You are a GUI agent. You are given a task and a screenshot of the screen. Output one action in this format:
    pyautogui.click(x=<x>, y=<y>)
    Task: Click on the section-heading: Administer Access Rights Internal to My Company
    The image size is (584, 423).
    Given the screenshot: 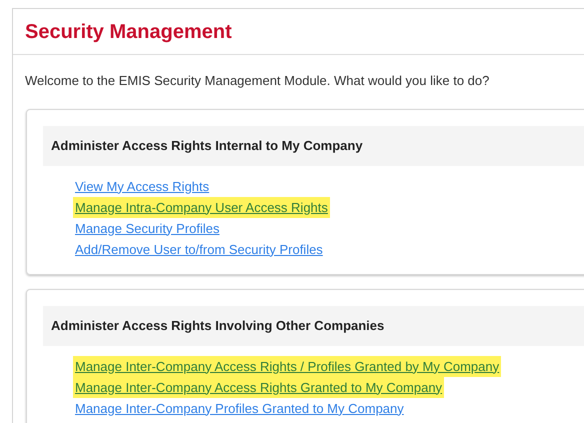 What is the action you would take?
    pyautogui.click(x=313, y=146)
    